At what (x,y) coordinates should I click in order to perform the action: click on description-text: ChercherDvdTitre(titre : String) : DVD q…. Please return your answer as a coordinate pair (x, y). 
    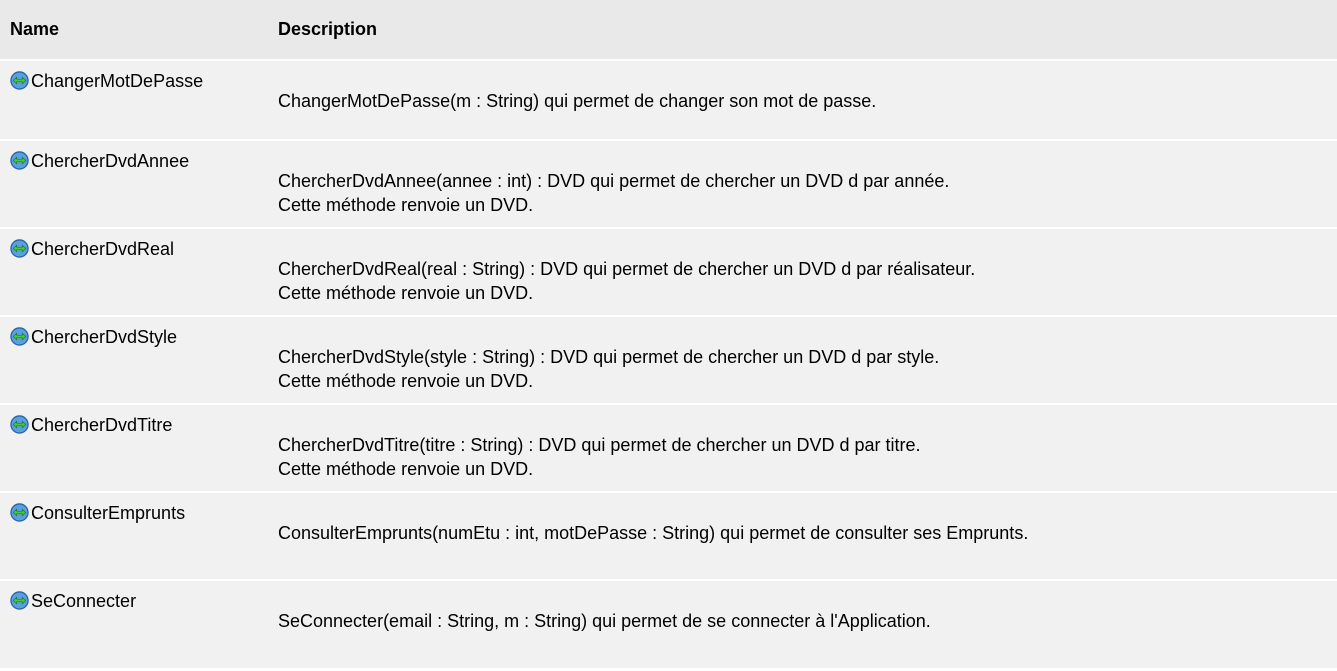
    Looking at the image, I should click on (599, 445).